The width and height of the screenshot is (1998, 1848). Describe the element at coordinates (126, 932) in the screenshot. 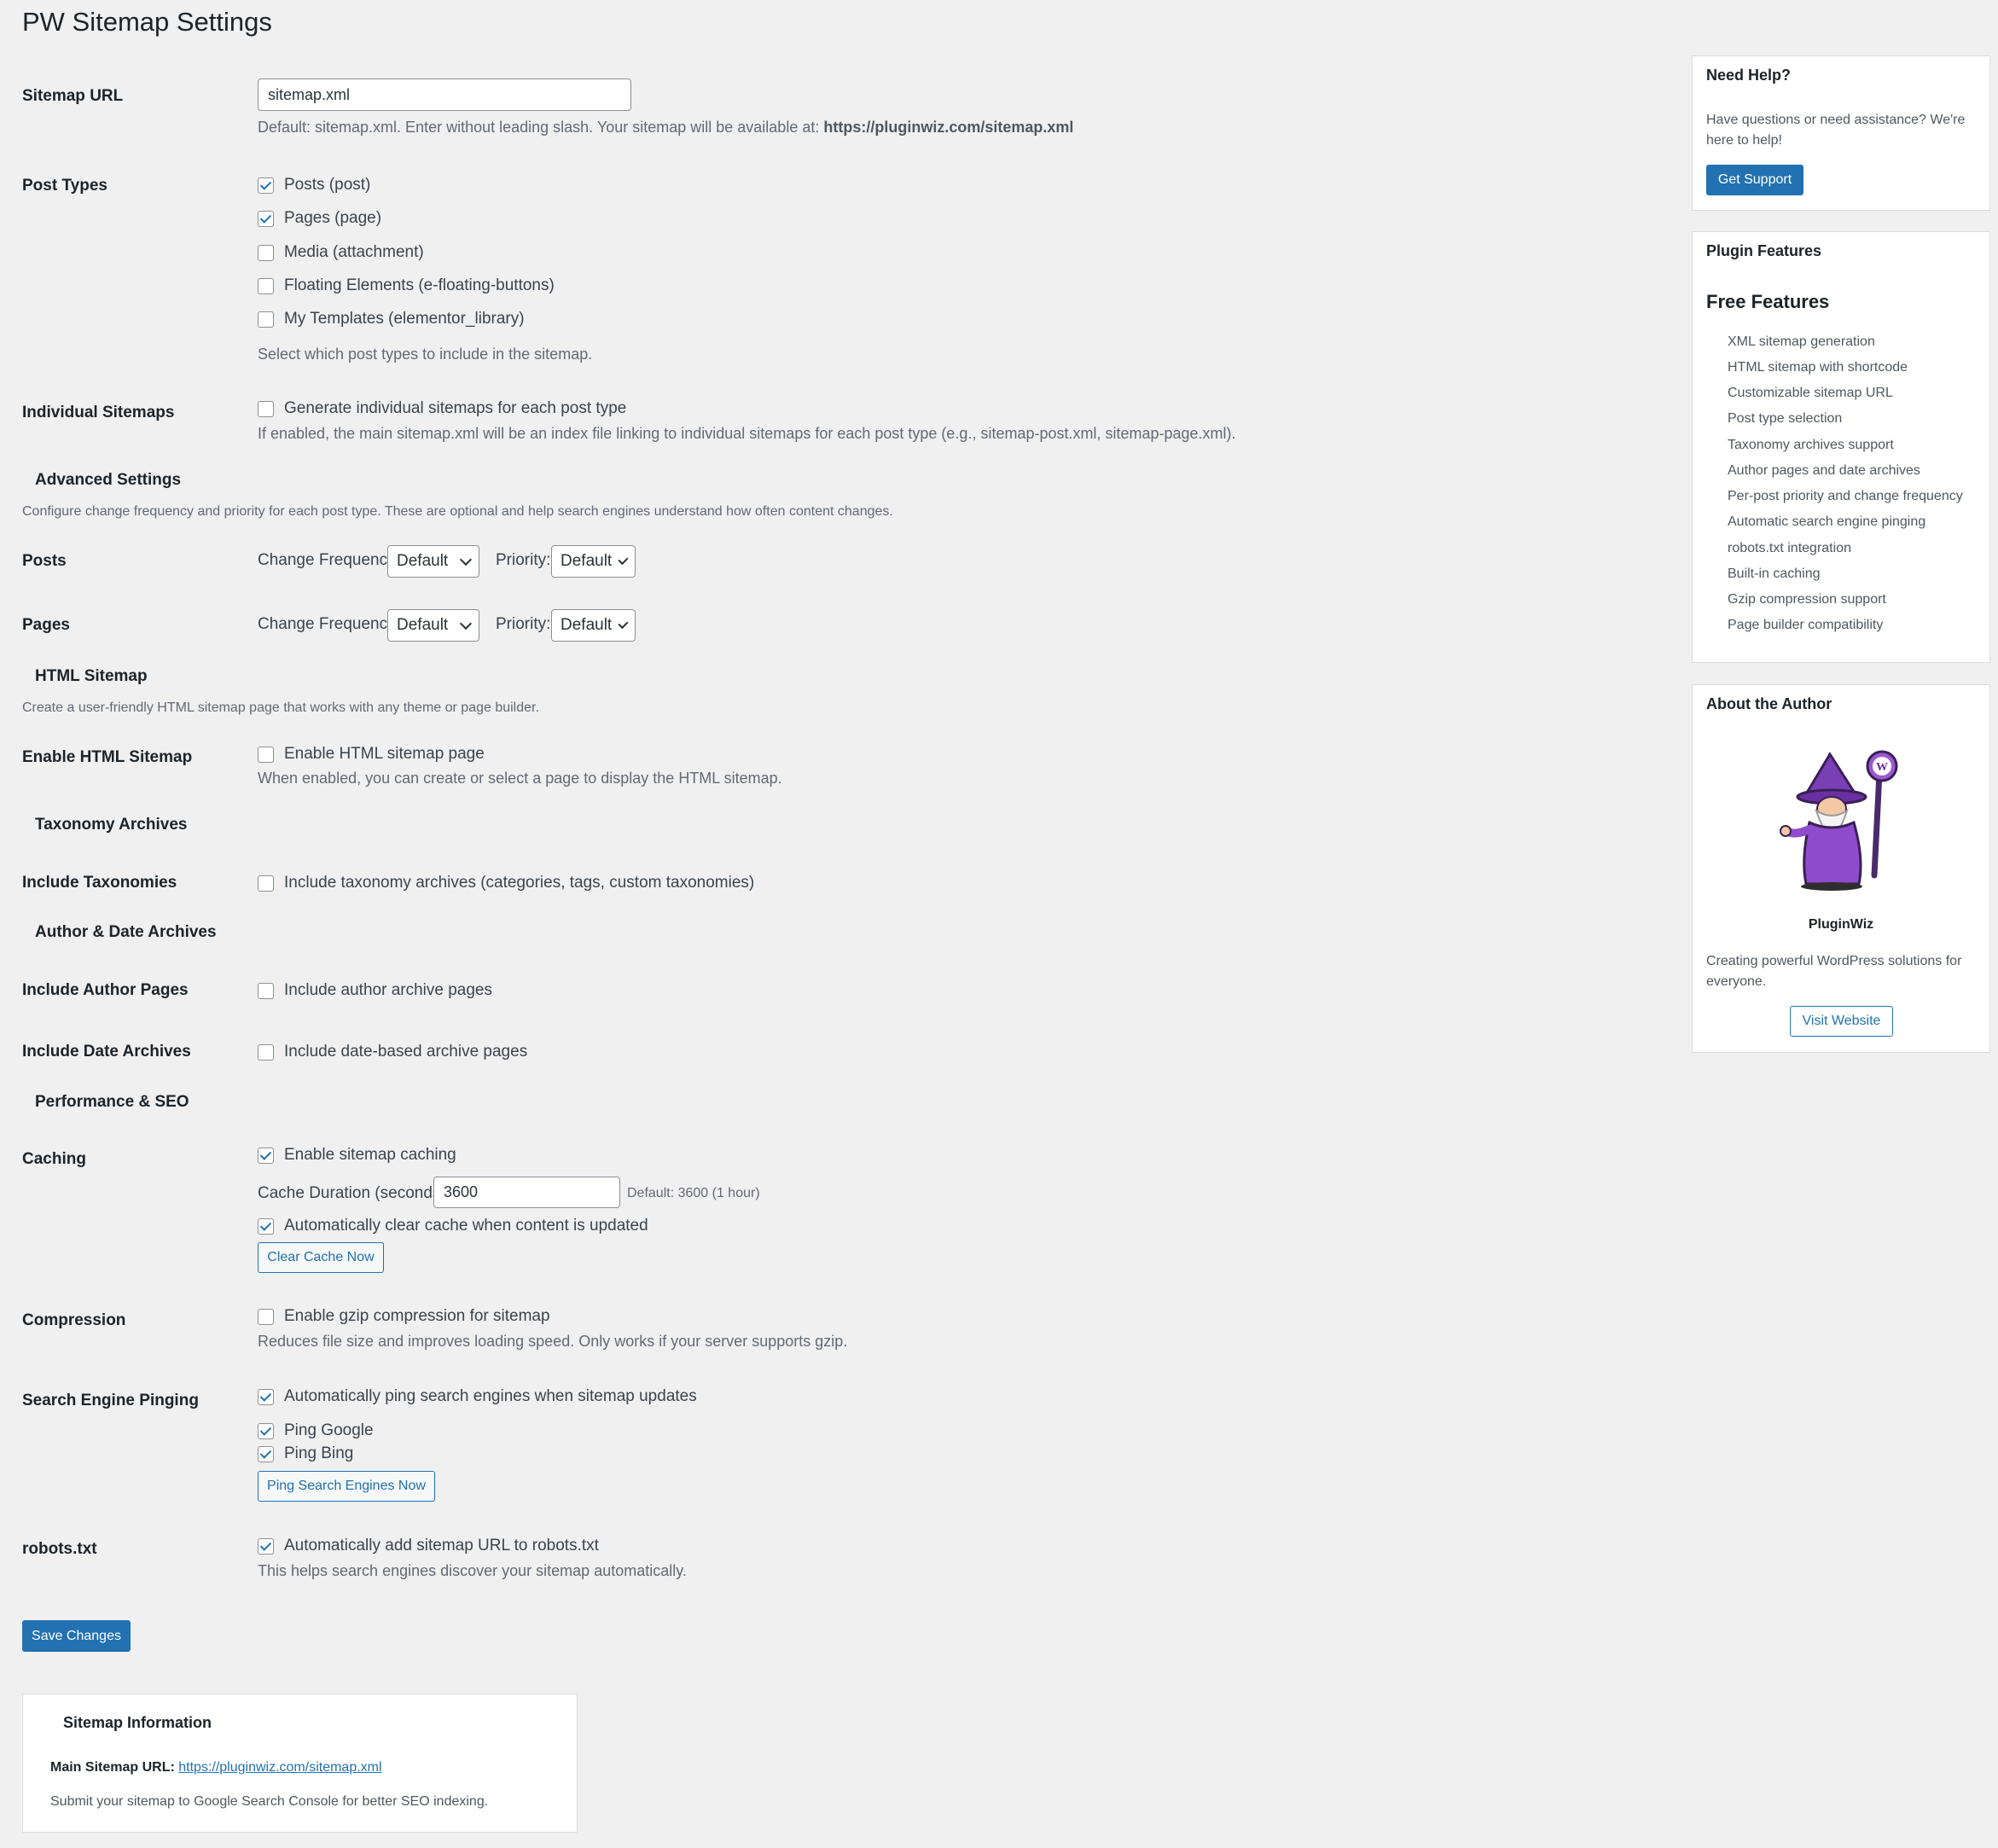

I see `author-date-heading: Author & Date Archives` at that location.